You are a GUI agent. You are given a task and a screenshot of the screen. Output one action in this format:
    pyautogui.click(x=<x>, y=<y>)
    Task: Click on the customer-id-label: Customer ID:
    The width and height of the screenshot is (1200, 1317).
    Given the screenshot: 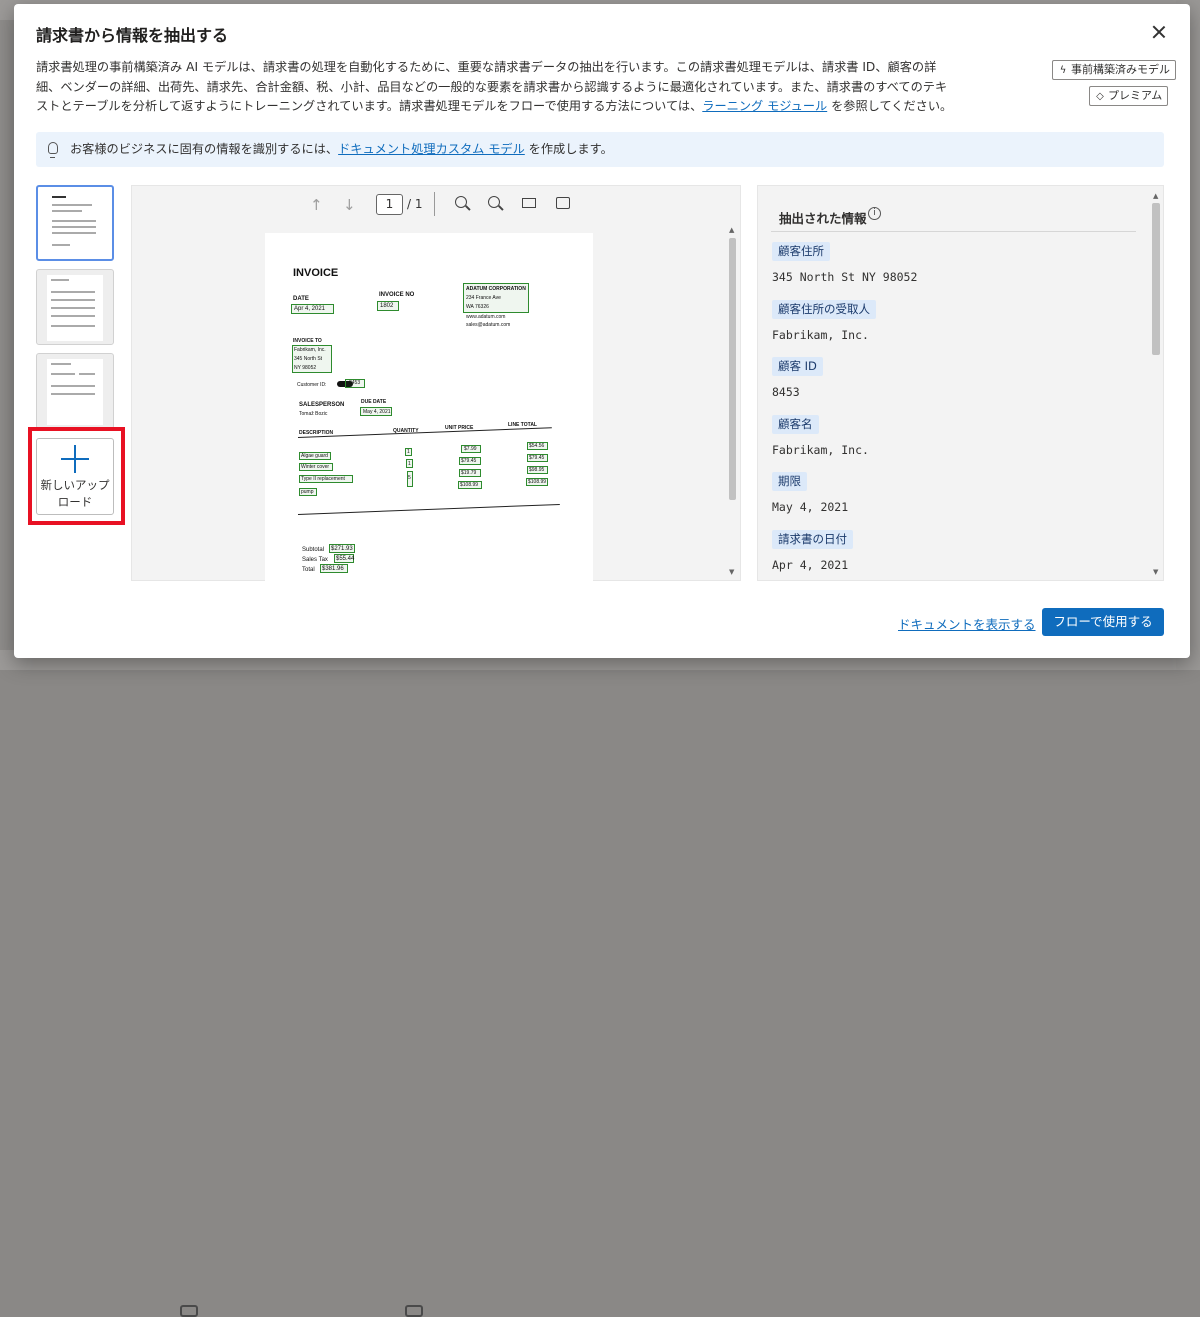 What is the action you would take?
    pyautogui.click(x=312, y=385)
    